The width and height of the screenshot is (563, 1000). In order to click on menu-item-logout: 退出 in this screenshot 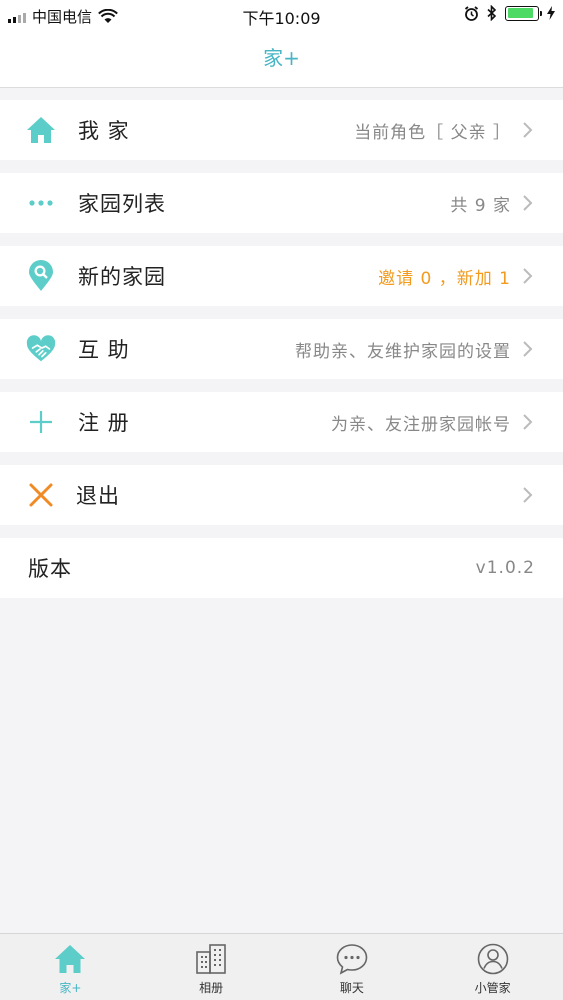, I will do `click(281, 495)`.